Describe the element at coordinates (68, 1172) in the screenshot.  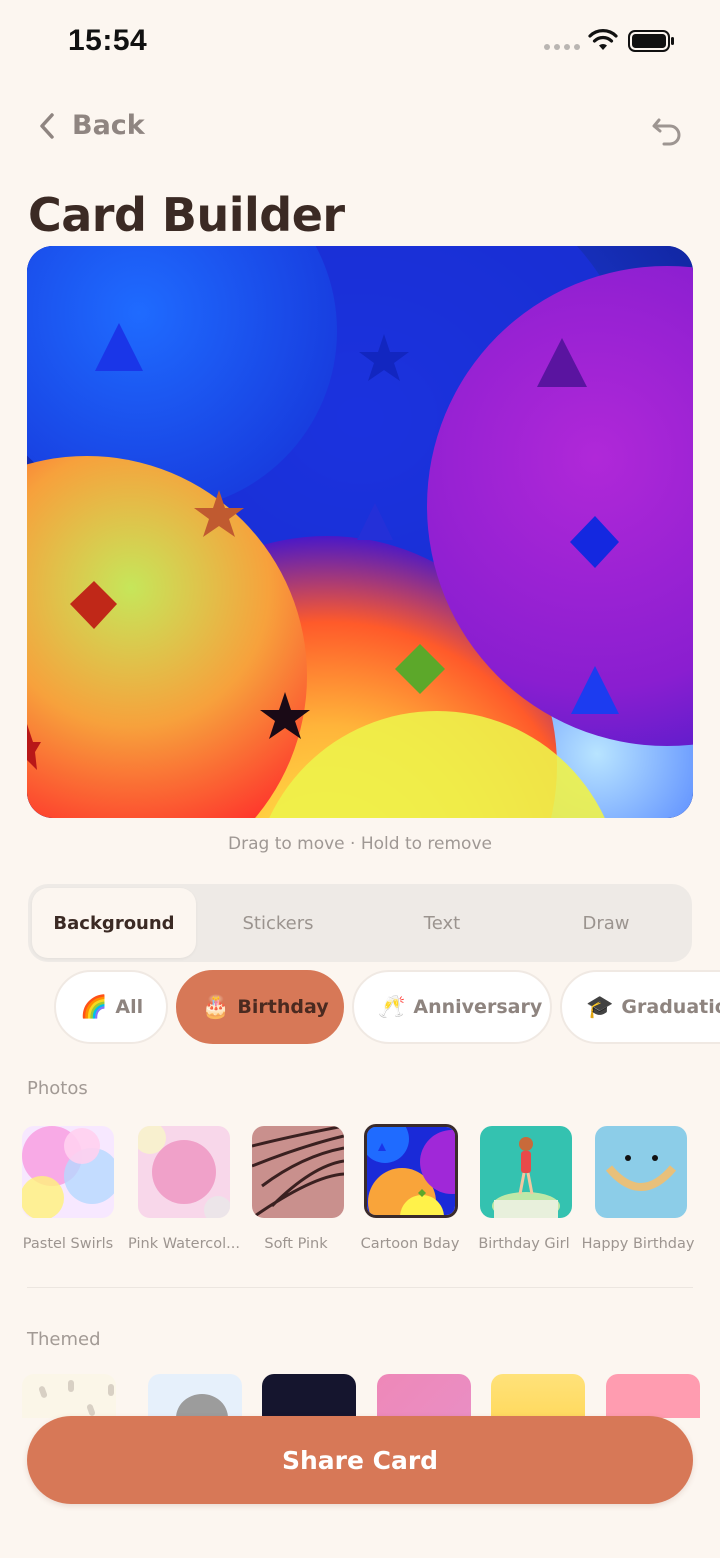
I see `photo-thumb-pastel-swirls` at that location.